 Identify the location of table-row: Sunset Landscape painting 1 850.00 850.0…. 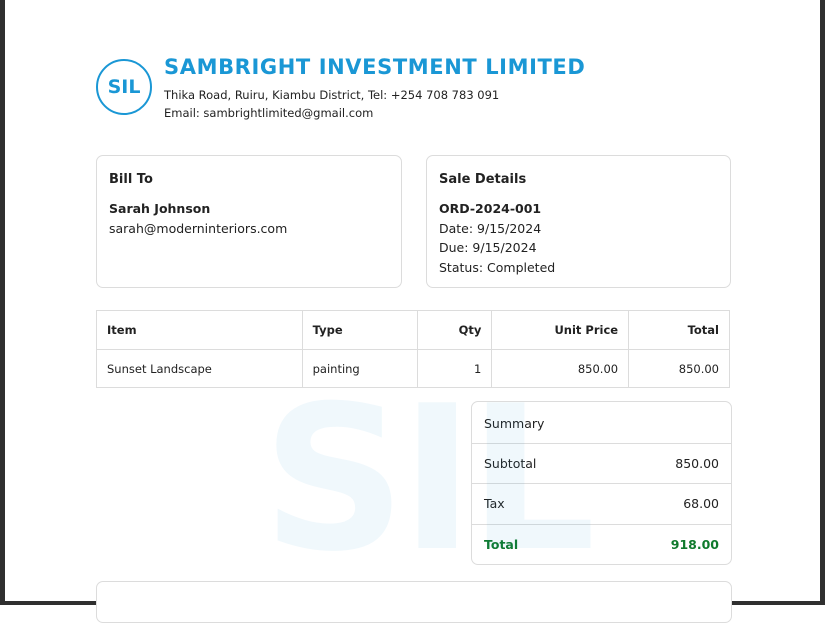
(413, 368).